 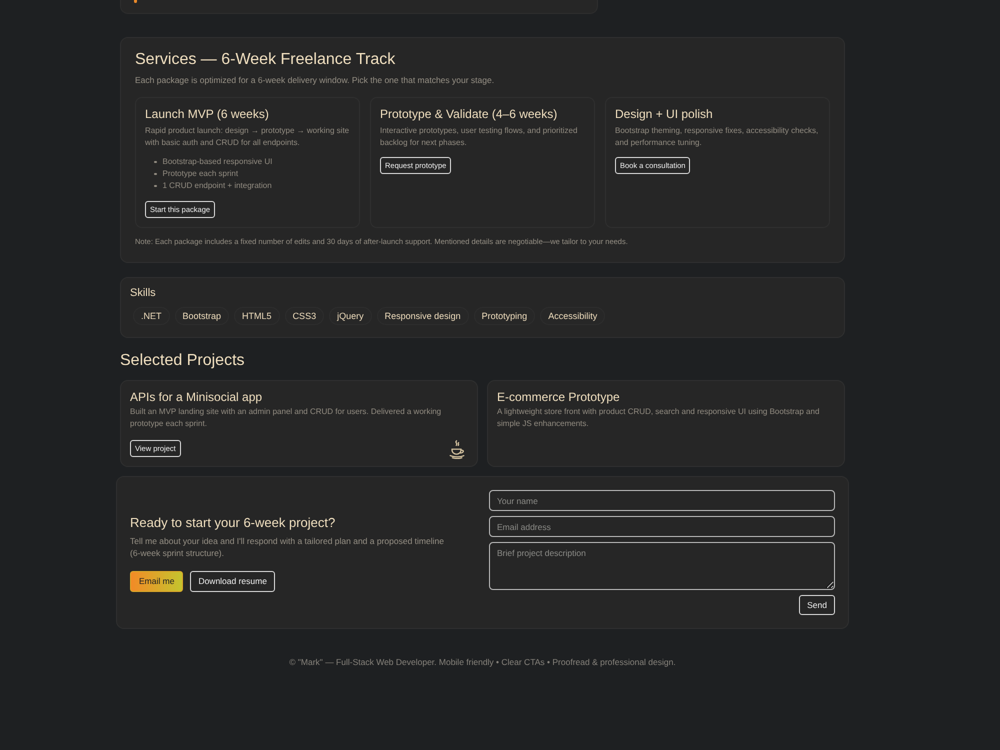 I want to click on feature-text: Prototype each sprint, so click(x=200, y=174).